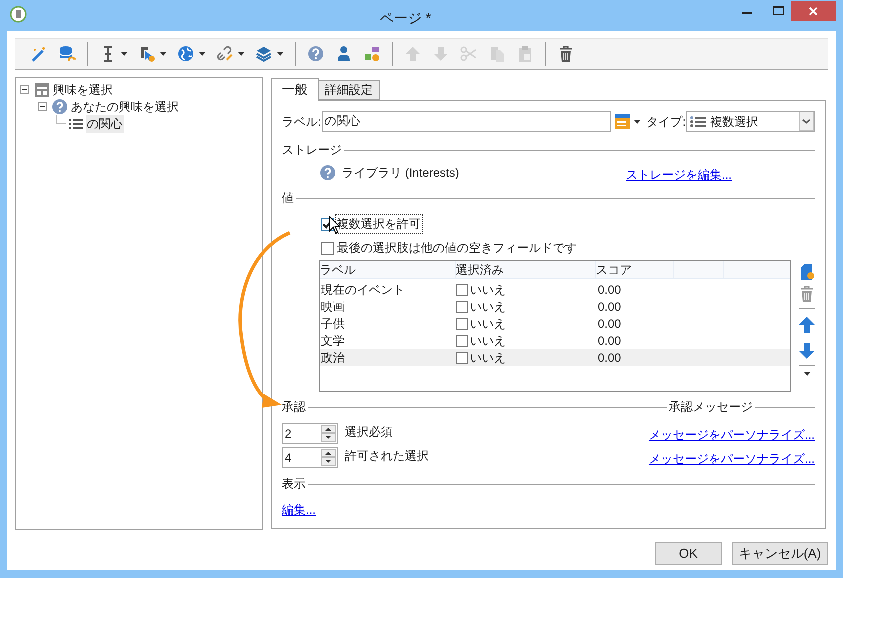 Image resolution: width=883 pixels, height=617 pixels. I want to click on app-icon, so click(18, 14).